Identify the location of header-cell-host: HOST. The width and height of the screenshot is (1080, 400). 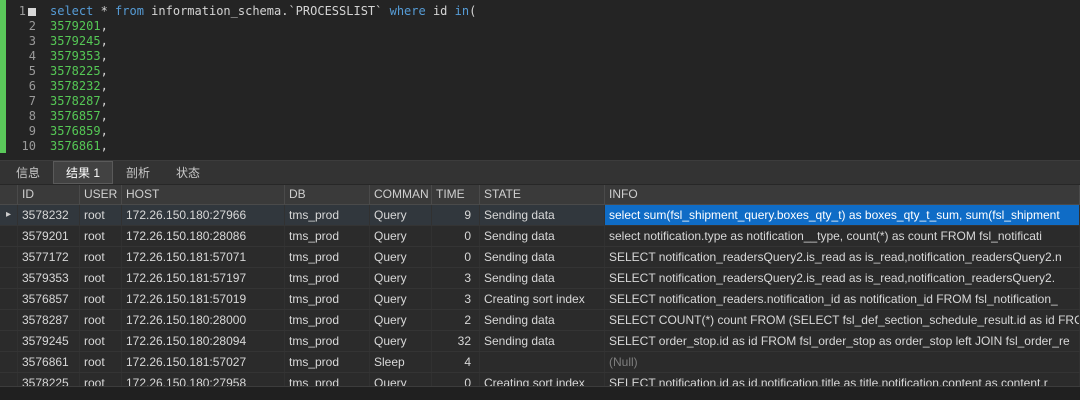
(203, 194).